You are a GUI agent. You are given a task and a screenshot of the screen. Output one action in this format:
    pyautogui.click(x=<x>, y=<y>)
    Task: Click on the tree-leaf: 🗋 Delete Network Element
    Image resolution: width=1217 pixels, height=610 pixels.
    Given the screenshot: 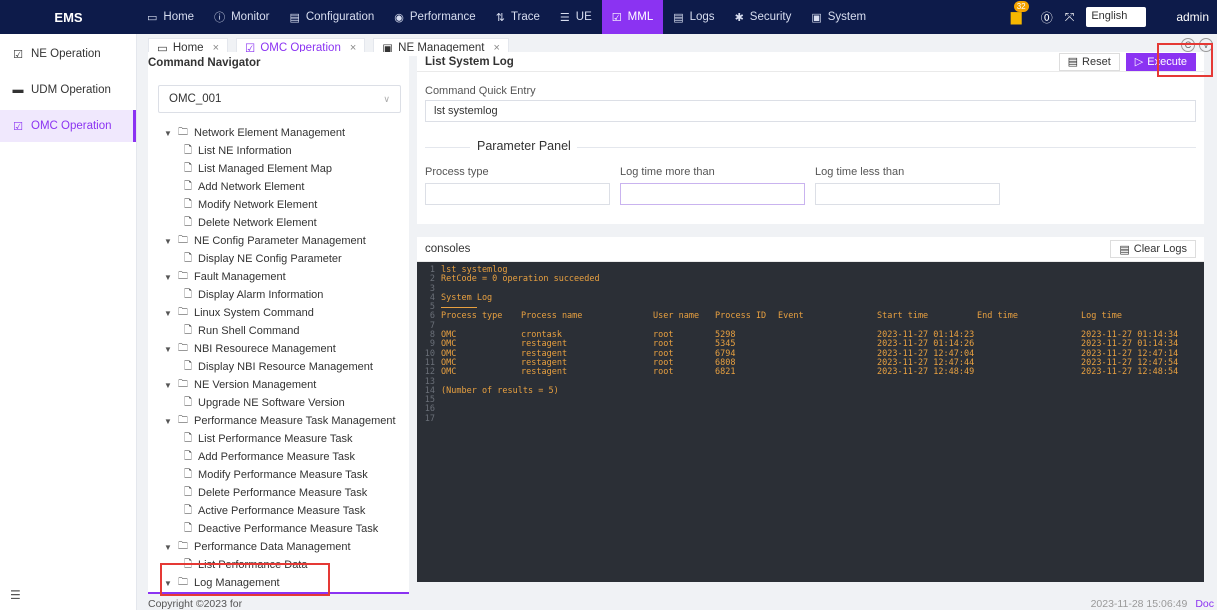 What is the action you would take?
    pyautogui.click(x=278, y=223)
    